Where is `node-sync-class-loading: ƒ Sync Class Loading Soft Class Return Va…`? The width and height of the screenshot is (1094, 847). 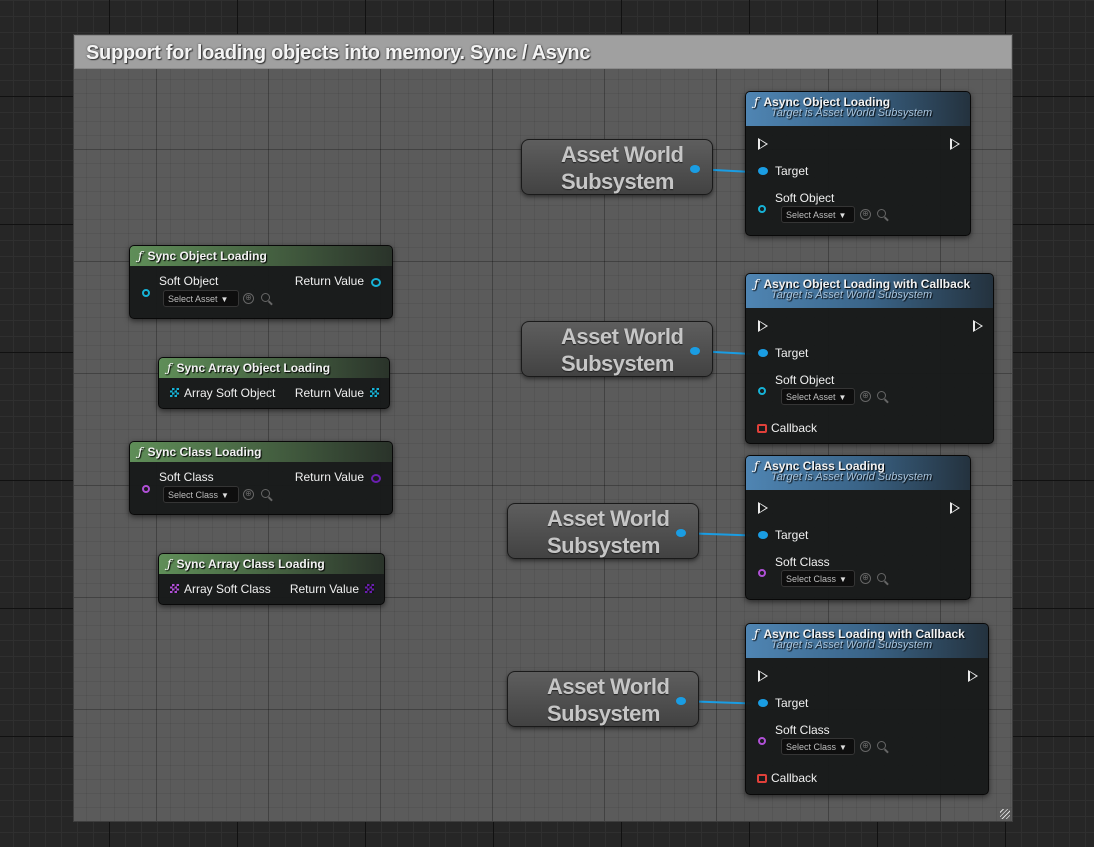 node-sync-class-loading: ƒ Sync Class Loading Soft Class Return Va… is located at coordinates (261, 478).